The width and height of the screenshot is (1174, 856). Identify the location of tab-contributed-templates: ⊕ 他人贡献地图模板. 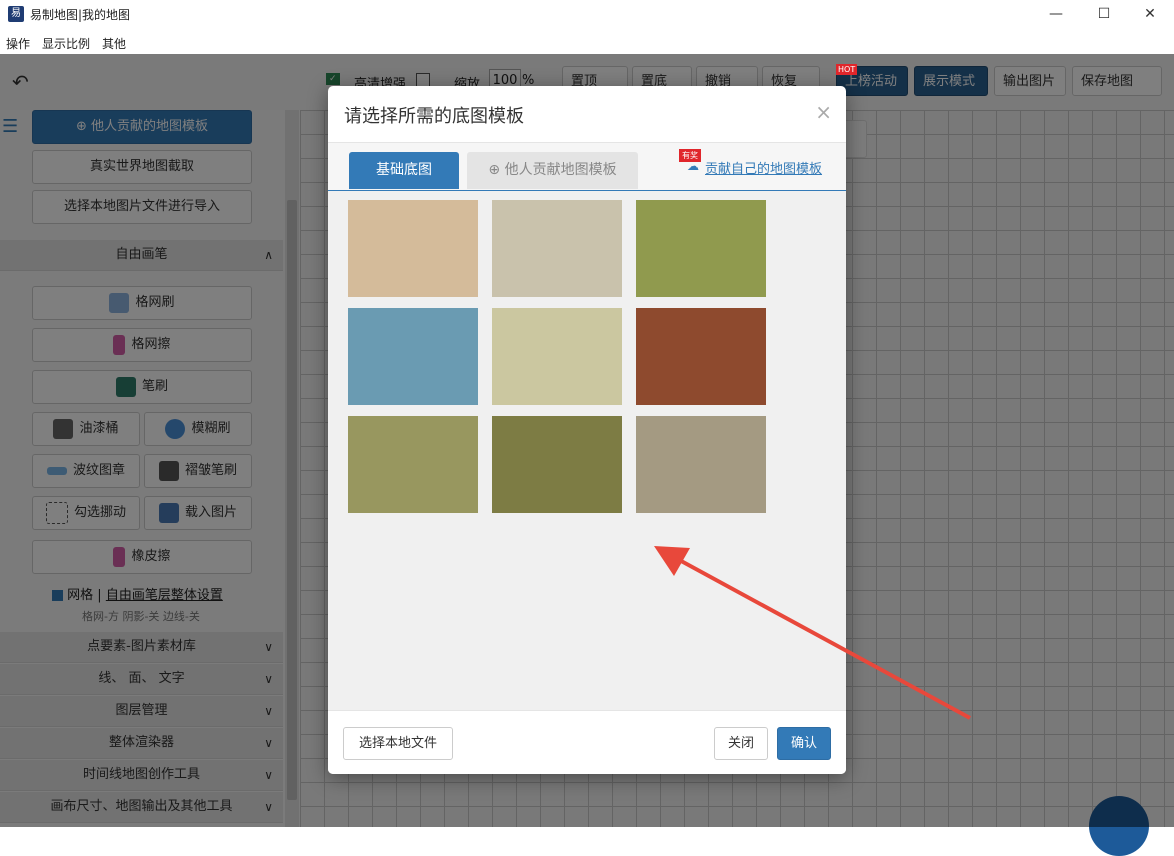
(552, 170).